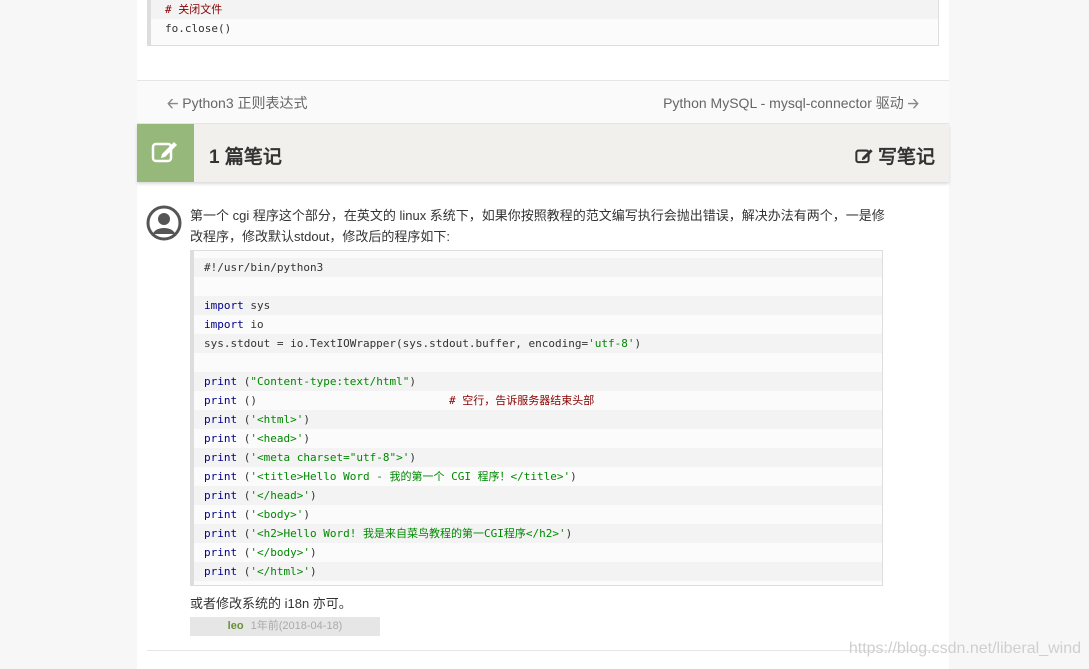 The width and height of the screenshot is (1089, 669). I want to click on code-token: '</head>', so click(280, 495).